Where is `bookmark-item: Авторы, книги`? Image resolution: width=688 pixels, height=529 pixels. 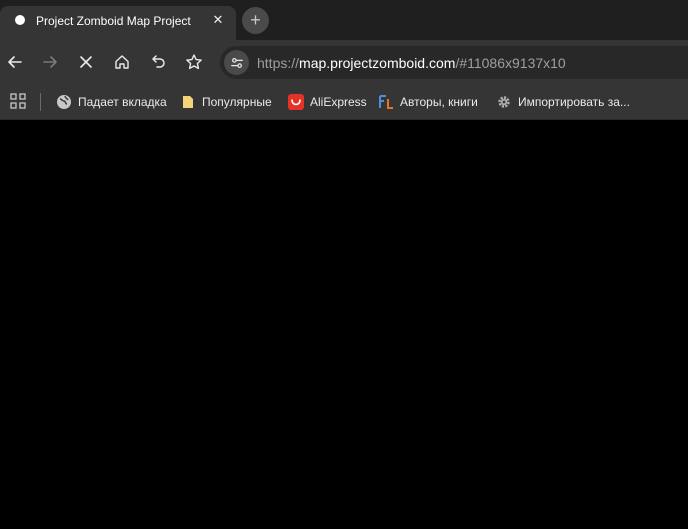 bookmark-item: Авторы, книги is located at coordinates (428, 102).